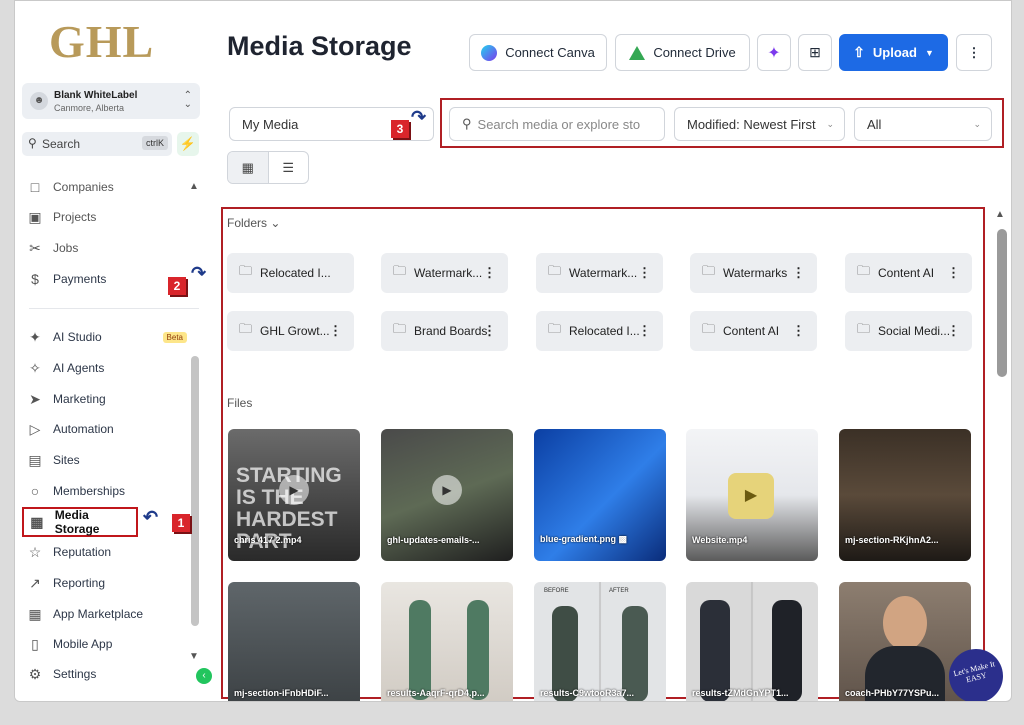 This screenshot has height=725, width=1024. Describe the element at coordinates (753, 273) in the screenshot. I see `folder-item: 🗀 Watermarks ⋮` at that location.